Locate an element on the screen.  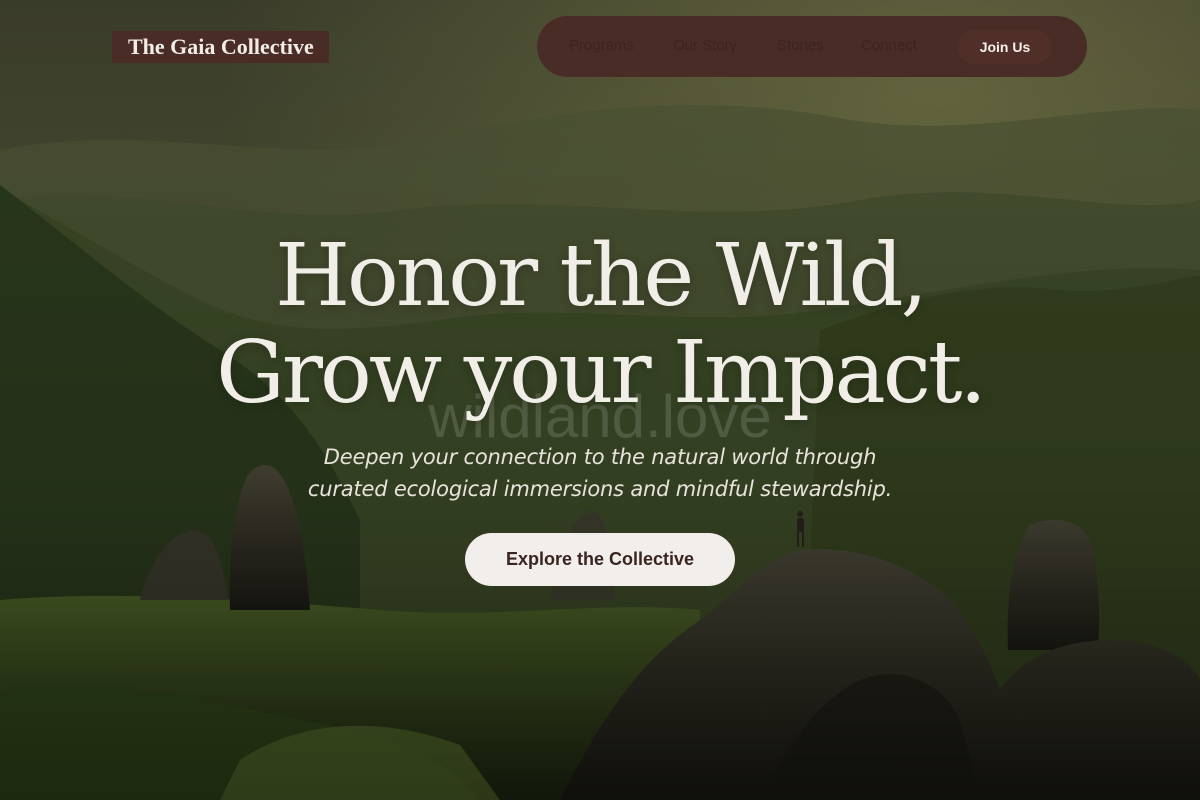
explore-collective-button: Explore the Collective is located at coordinates (600, 559).